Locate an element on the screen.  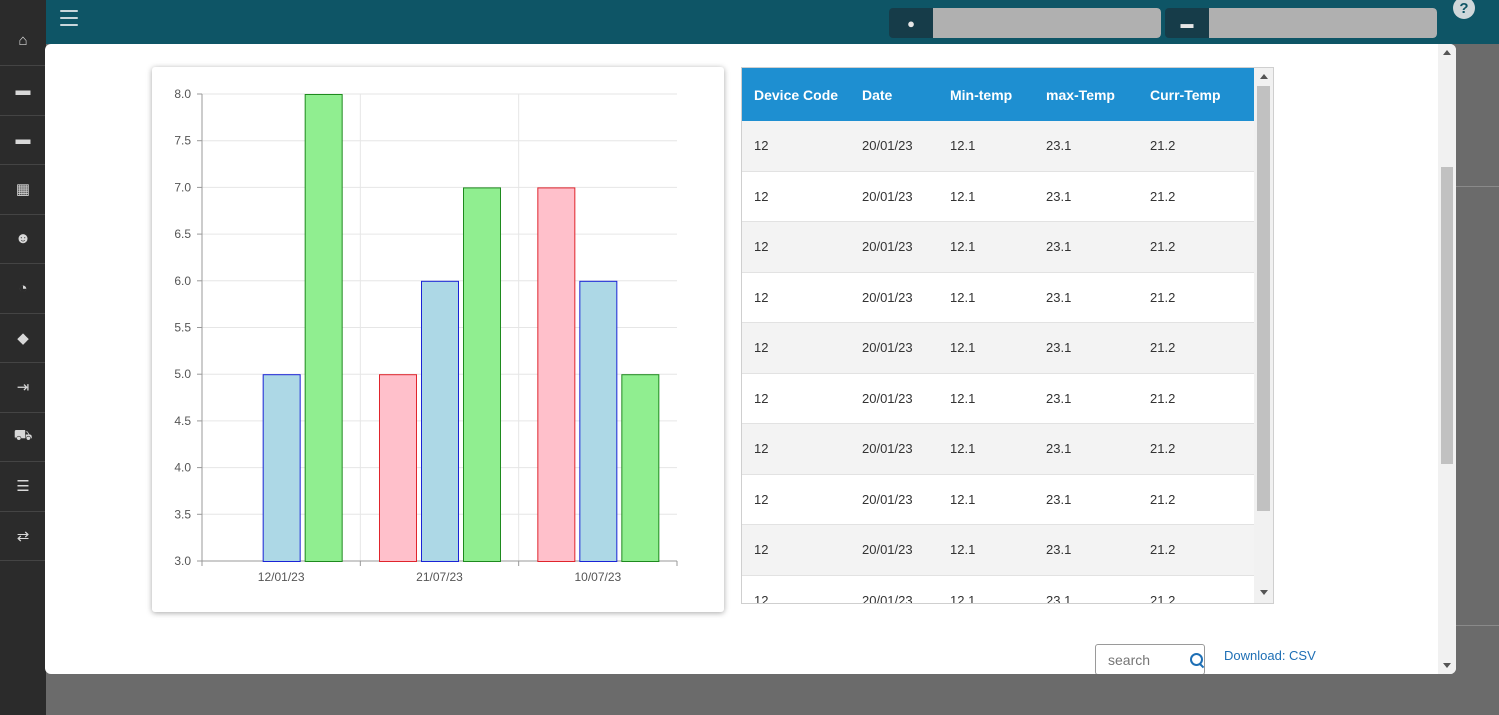
column-header: Device Code is located at coordinates (802, 95).